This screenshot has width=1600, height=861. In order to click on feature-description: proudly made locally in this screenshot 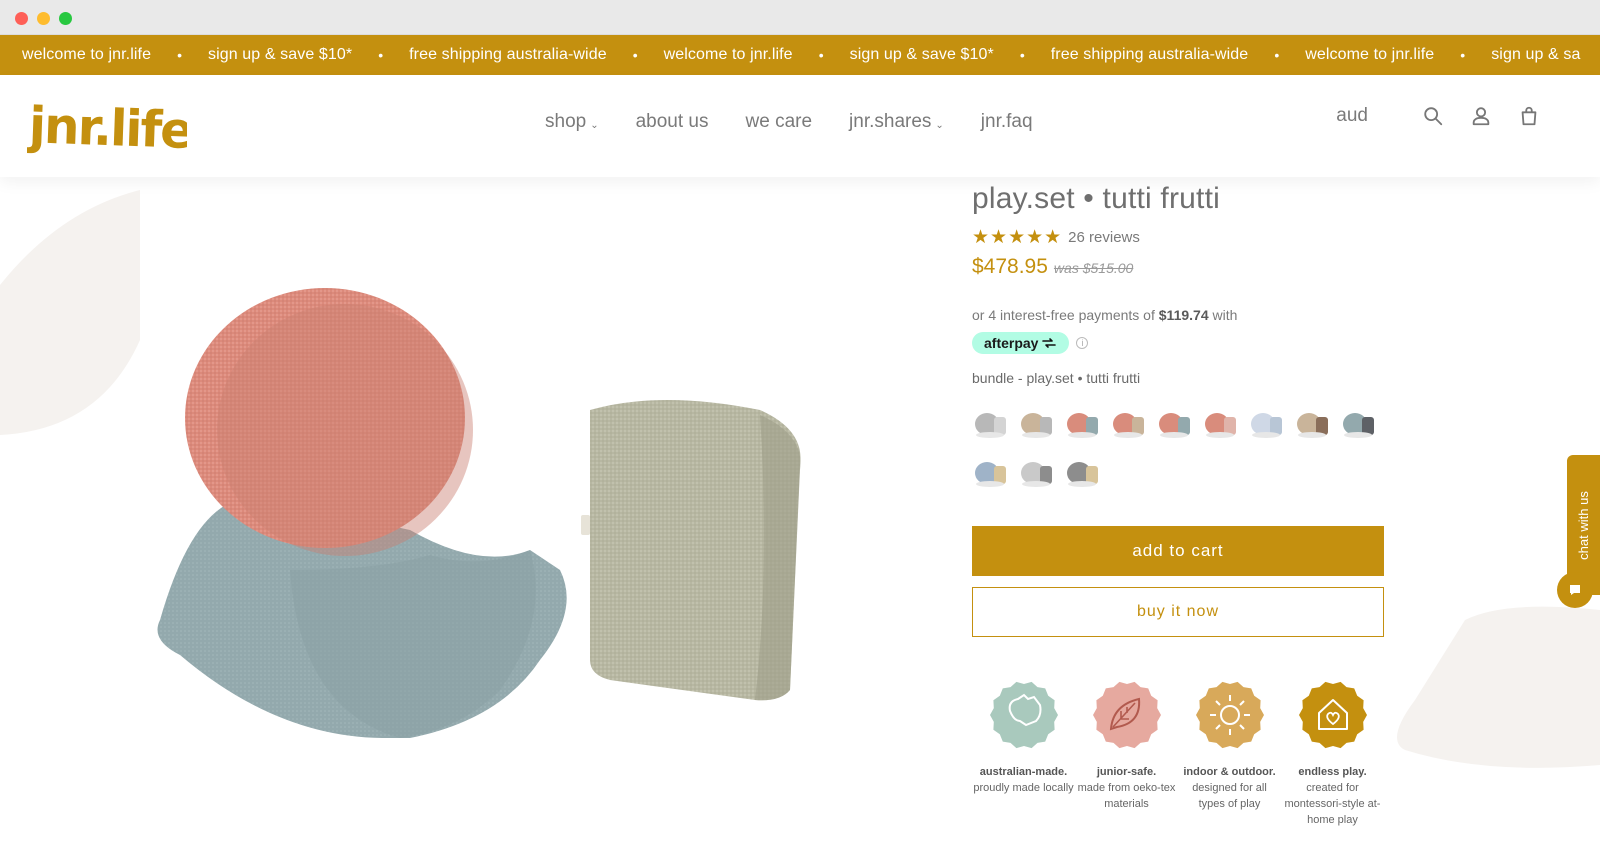, I will do `click(1023, 788)`.